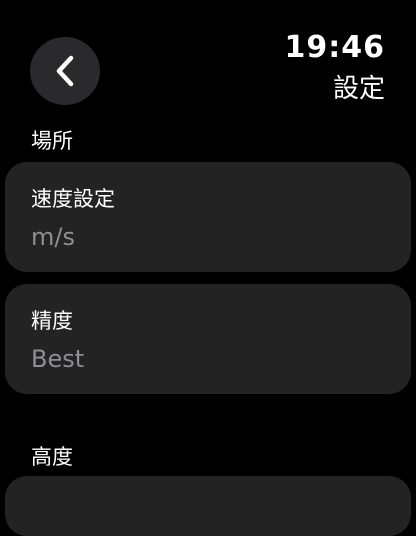 This screenshot has width=416, height=536. Describe the element at coordinates (52, 141) in the screenshot. I see `section-header-location: 場所` at that location.